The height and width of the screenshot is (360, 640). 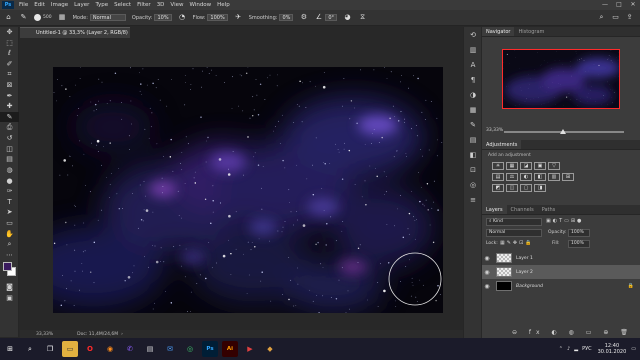 I want to click on opera-icon: O, so click(x=90, y=349).